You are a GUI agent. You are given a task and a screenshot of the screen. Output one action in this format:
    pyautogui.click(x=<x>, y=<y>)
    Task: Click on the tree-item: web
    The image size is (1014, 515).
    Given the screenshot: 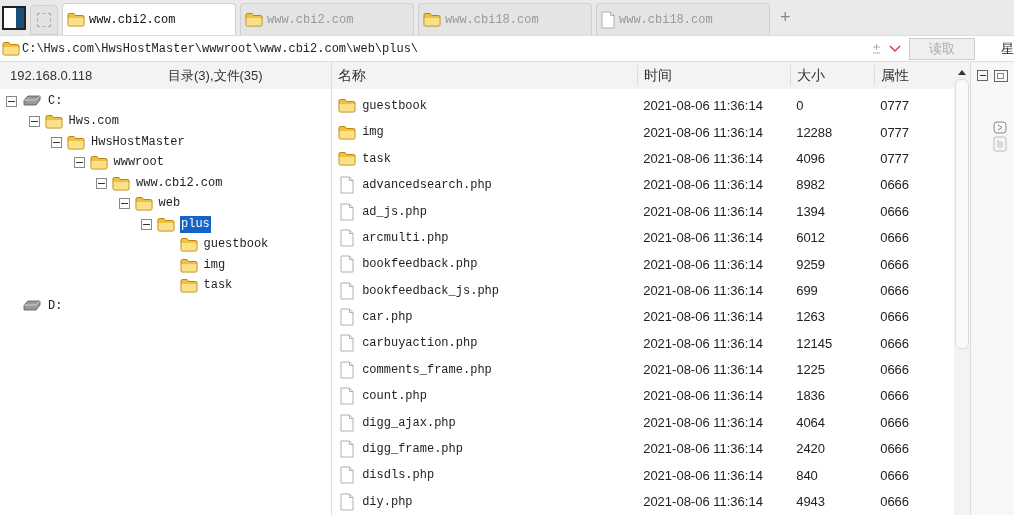 What is the action you would take?
    pyautogui.click(x=169, y=204)
    